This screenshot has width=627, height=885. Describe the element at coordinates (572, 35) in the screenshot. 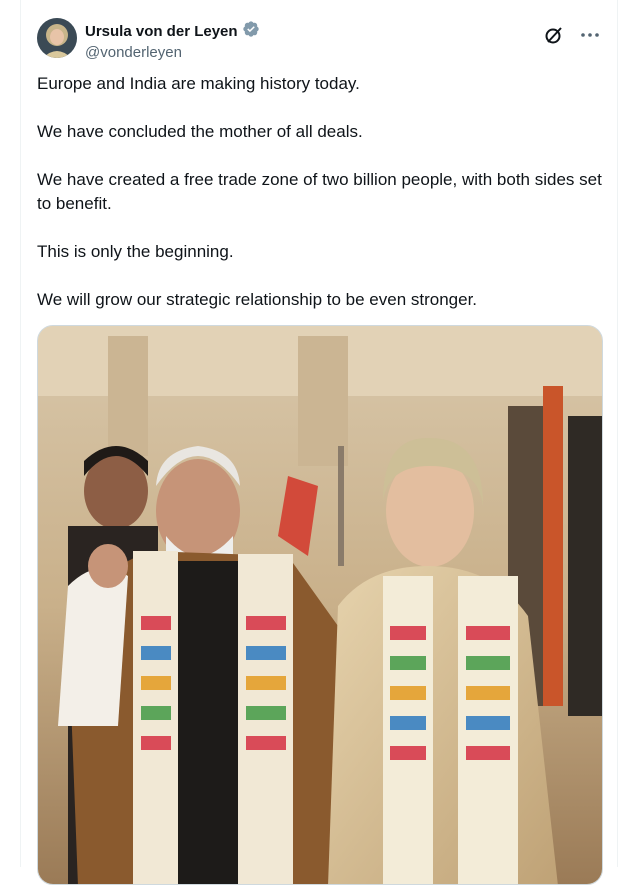

I see `header-actions` at that location.